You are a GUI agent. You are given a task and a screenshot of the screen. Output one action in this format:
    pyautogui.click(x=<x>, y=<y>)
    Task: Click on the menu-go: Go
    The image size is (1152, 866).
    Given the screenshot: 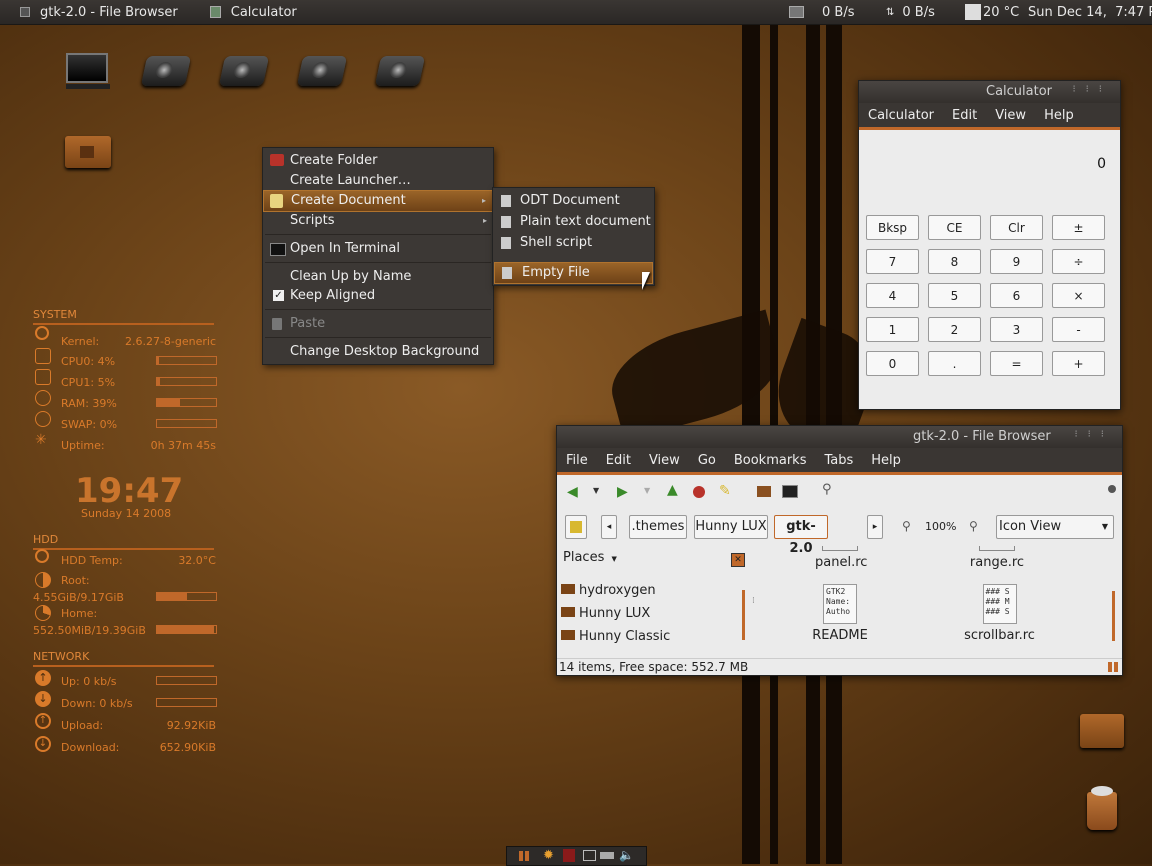 What is the action you would take?
    pyautogui.click(x=707, y=460)
    